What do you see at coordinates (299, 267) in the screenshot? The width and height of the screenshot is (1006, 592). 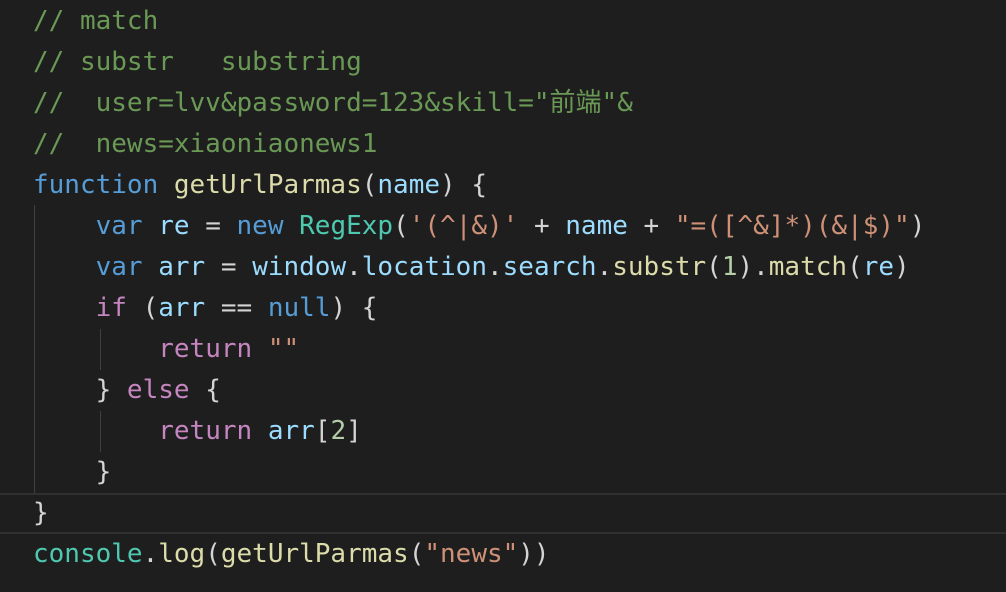 I see `code-token-var: window` at bounding box center [299, 267].